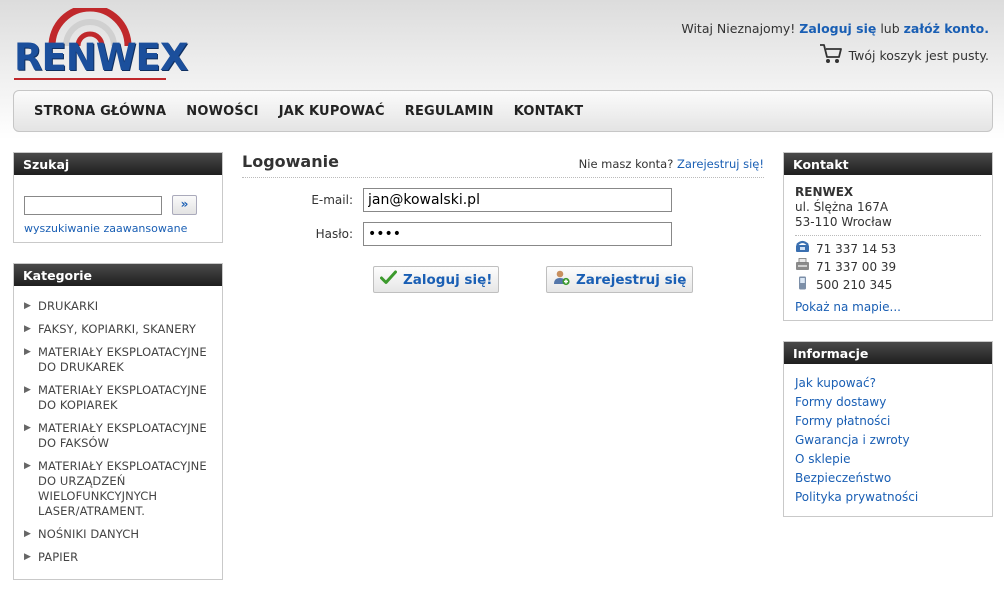  What do you see at coordinates (831, 55) in the screenshot?
I see `shopping-cart-icon` at bounding box center [831, 55].